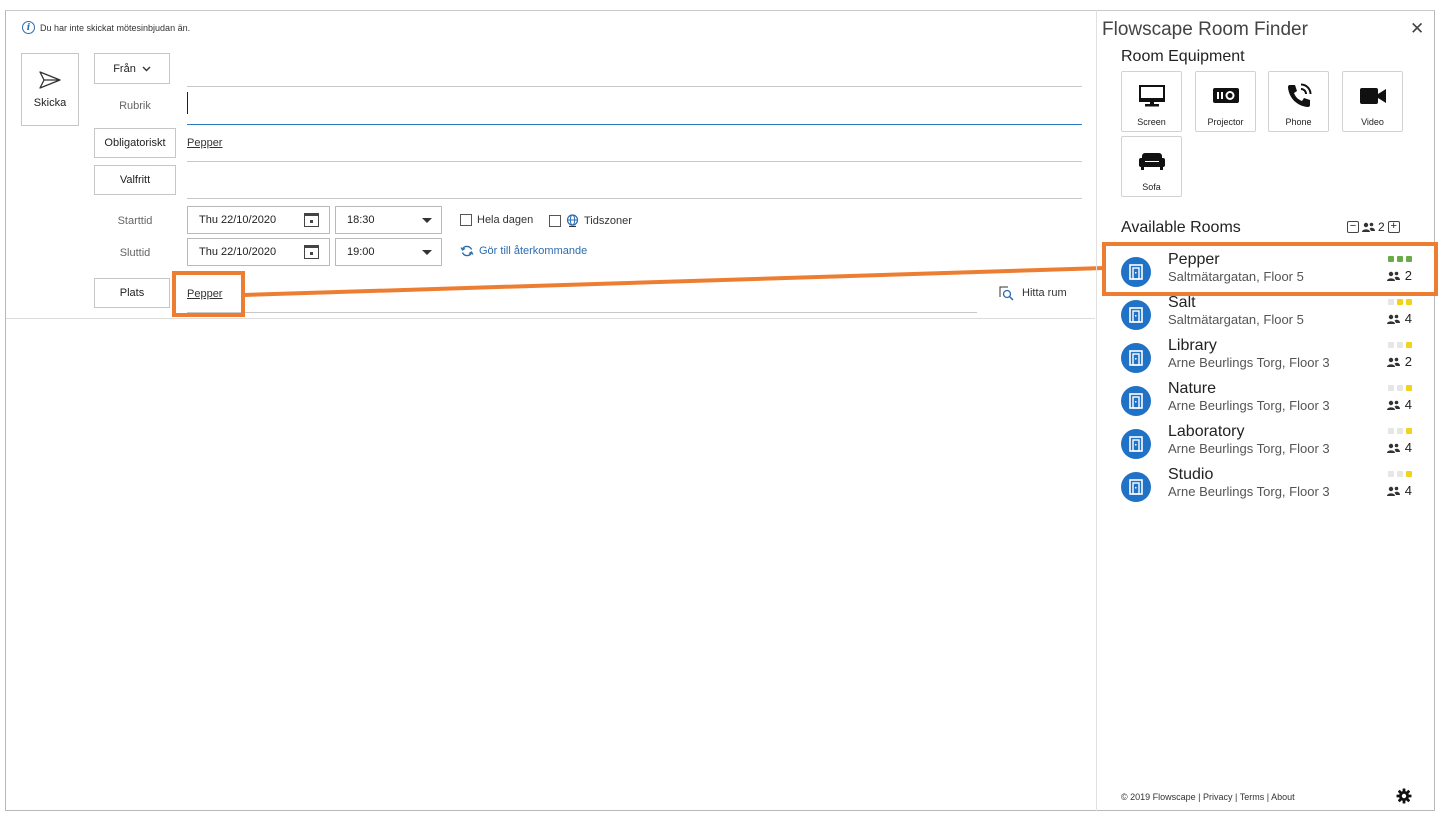 The width and height of the screenshot is (1448, 818). Describe the element at coordinates (634, 124) in the screenshot. I see `subject-input` at that location.